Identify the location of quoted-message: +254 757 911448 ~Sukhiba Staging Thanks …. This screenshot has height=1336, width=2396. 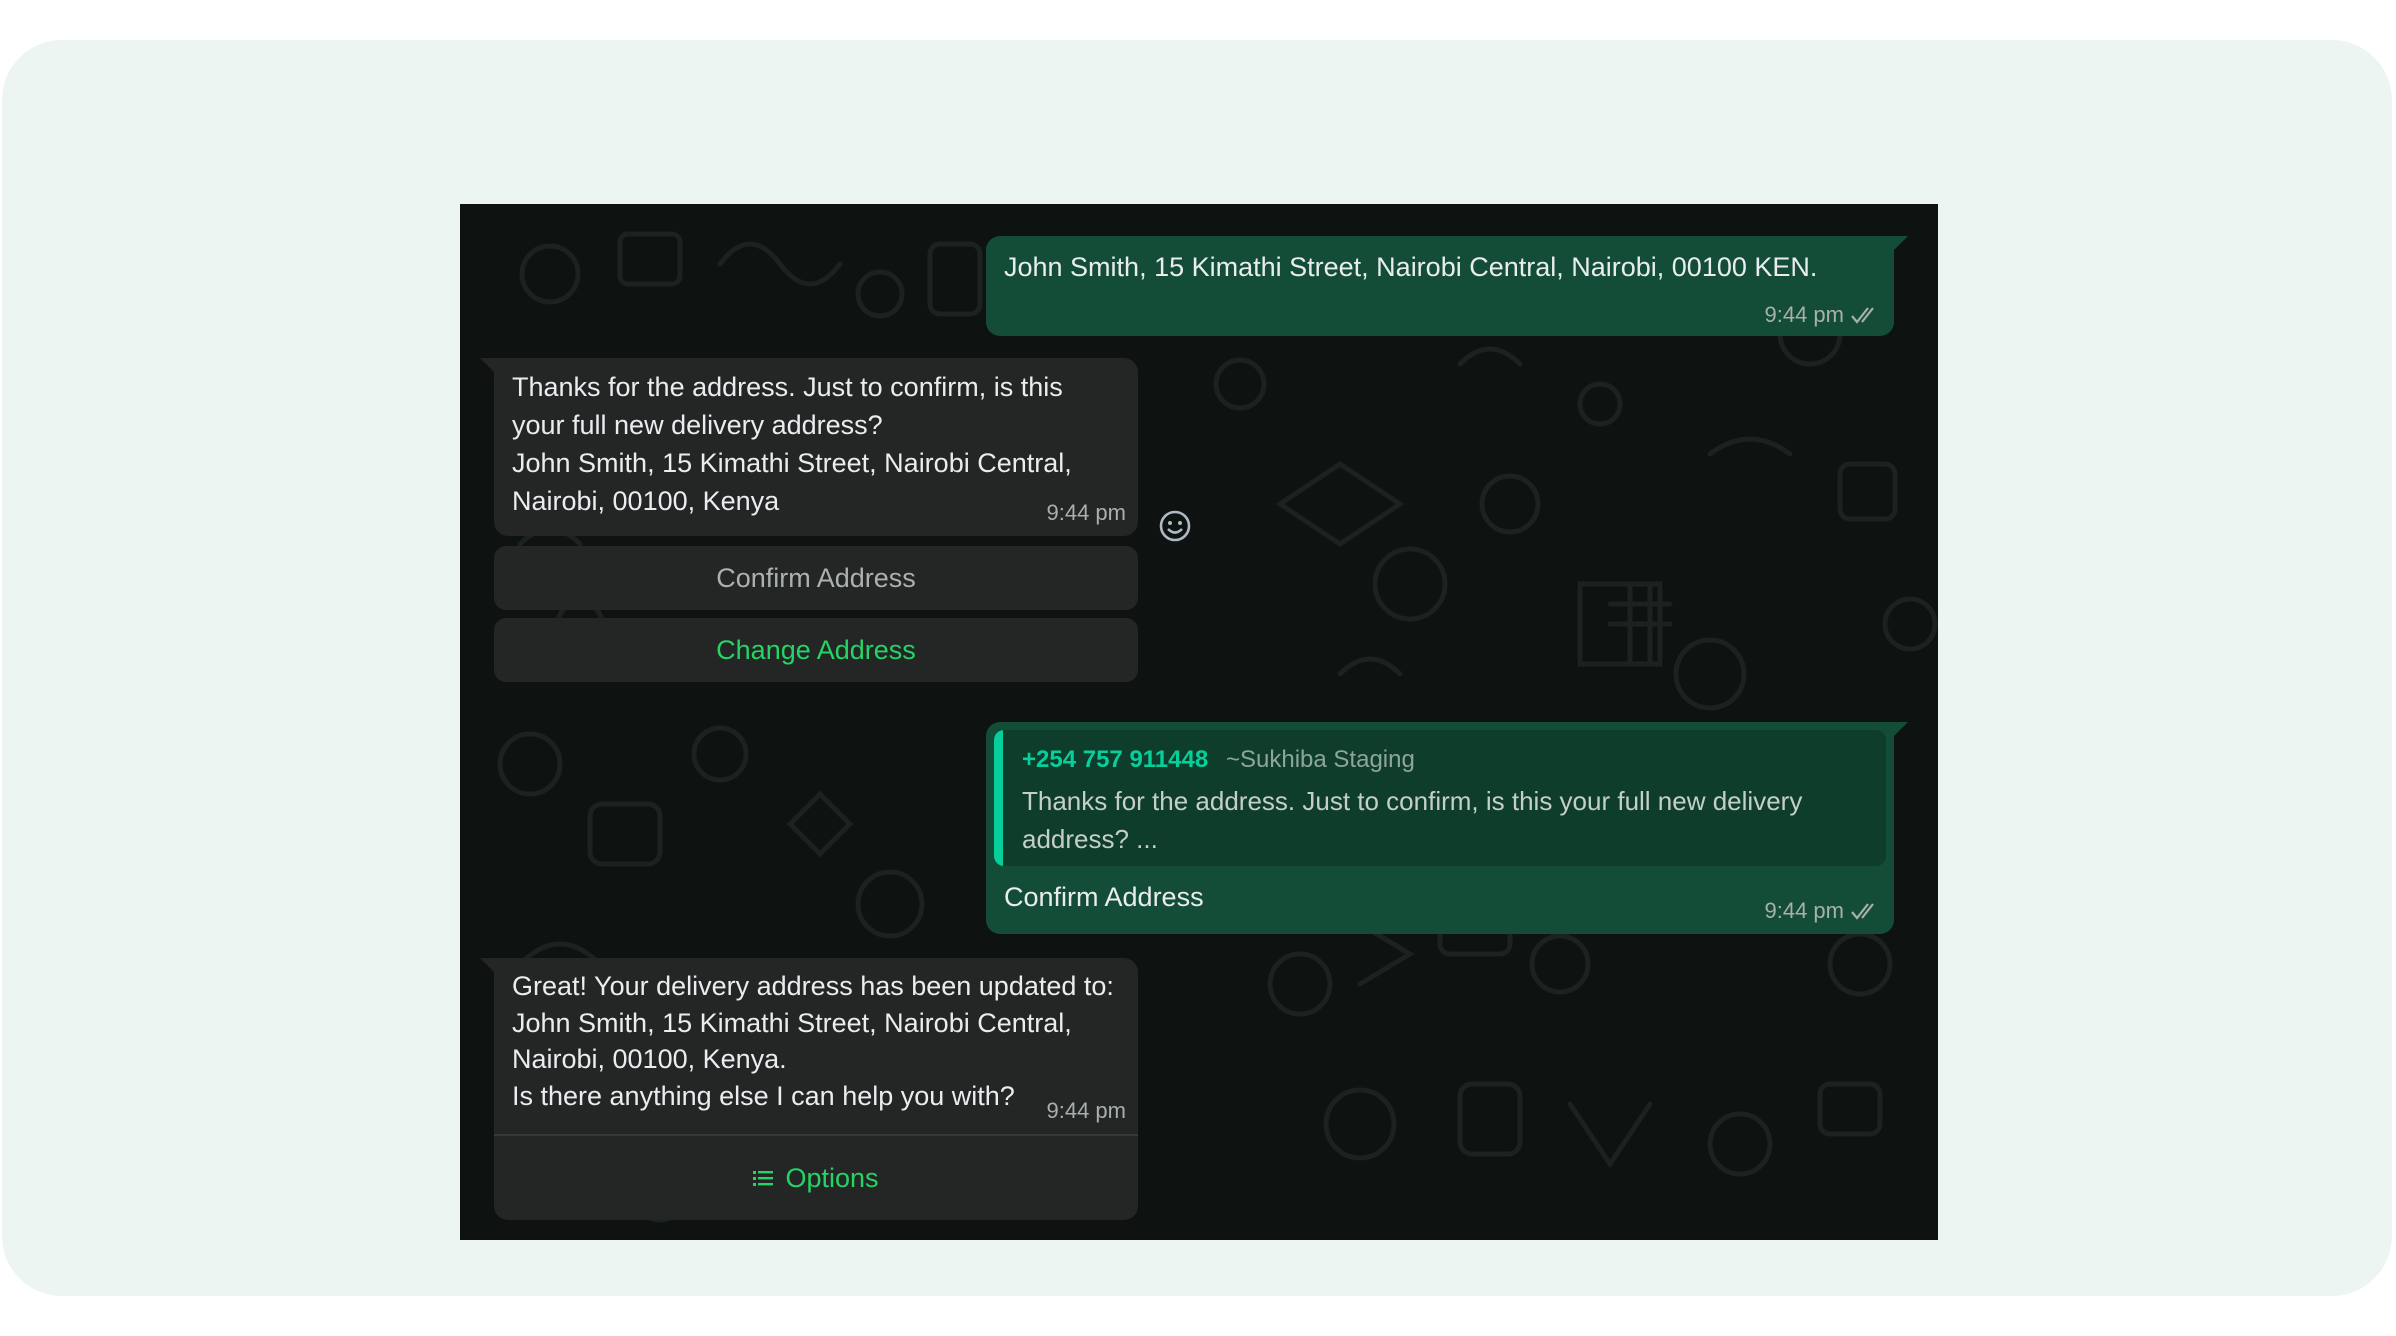
(1440, 798).